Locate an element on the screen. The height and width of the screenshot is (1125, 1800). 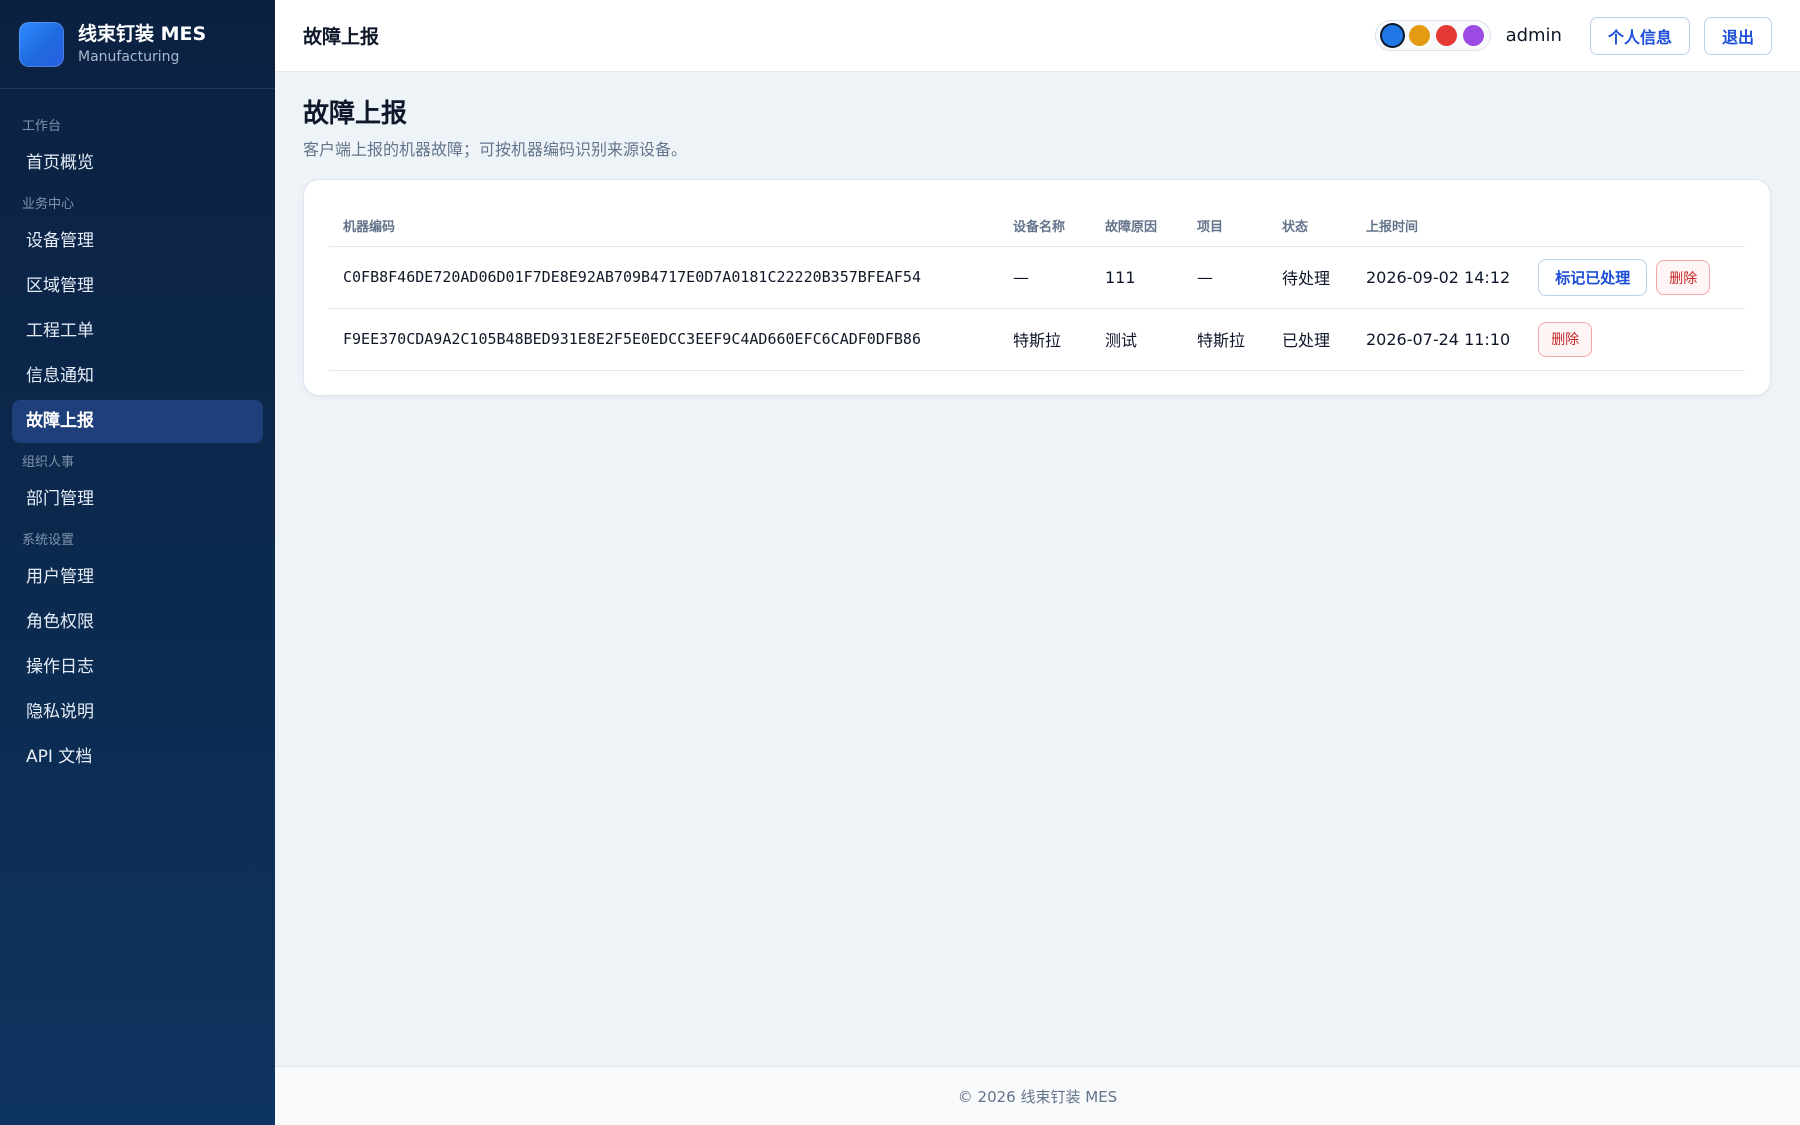
topbar: 故障上报 admin 个人信息 退出 is located at coordinates (1037, 36).